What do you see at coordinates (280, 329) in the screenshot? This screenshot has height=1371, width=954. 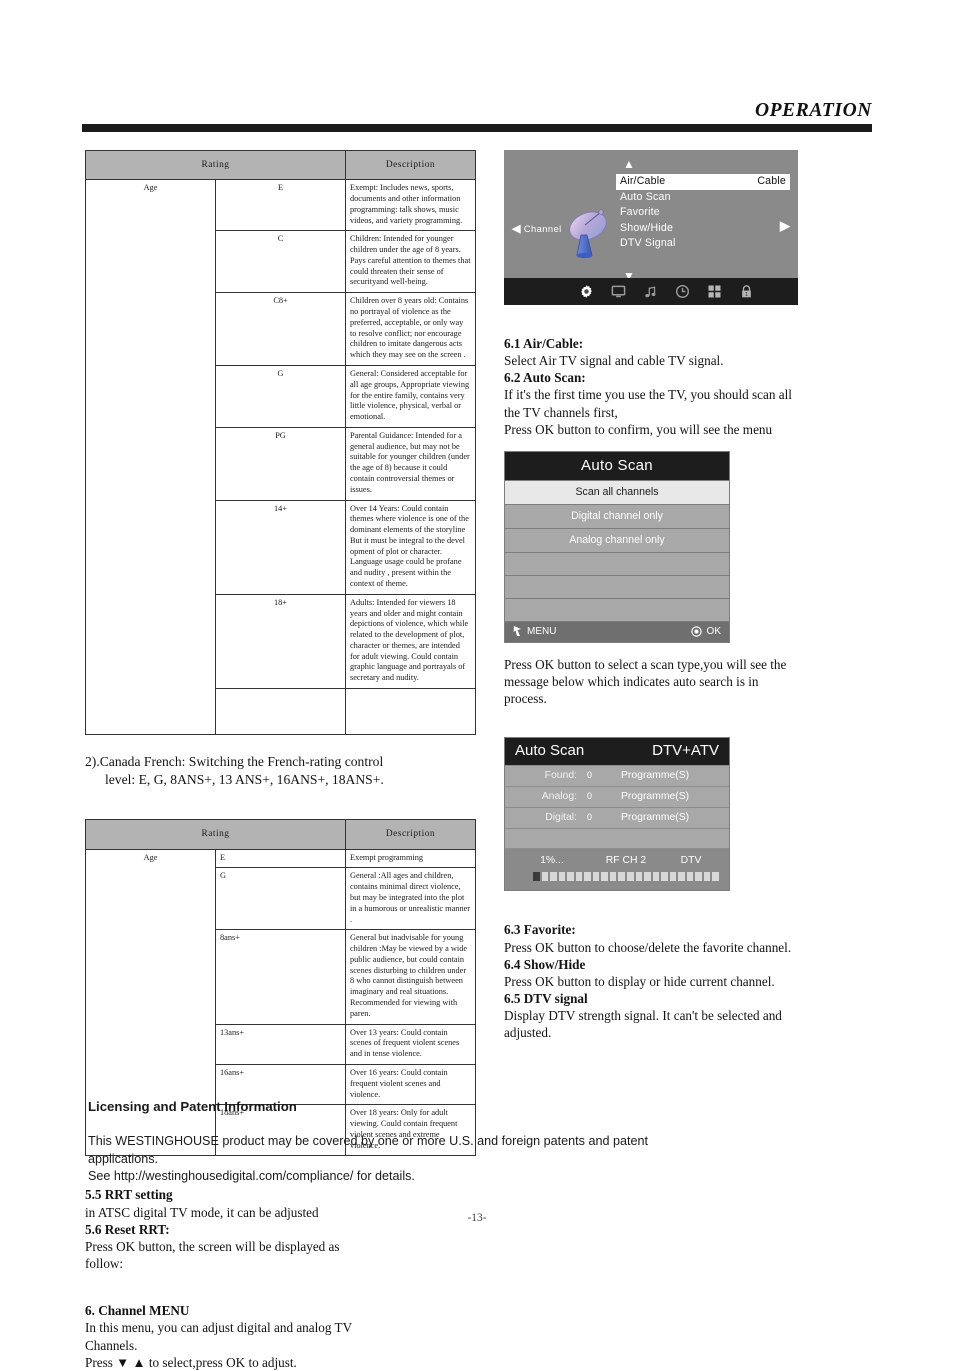 I see `rating-code: C8+` at bounding box center [280, 329].